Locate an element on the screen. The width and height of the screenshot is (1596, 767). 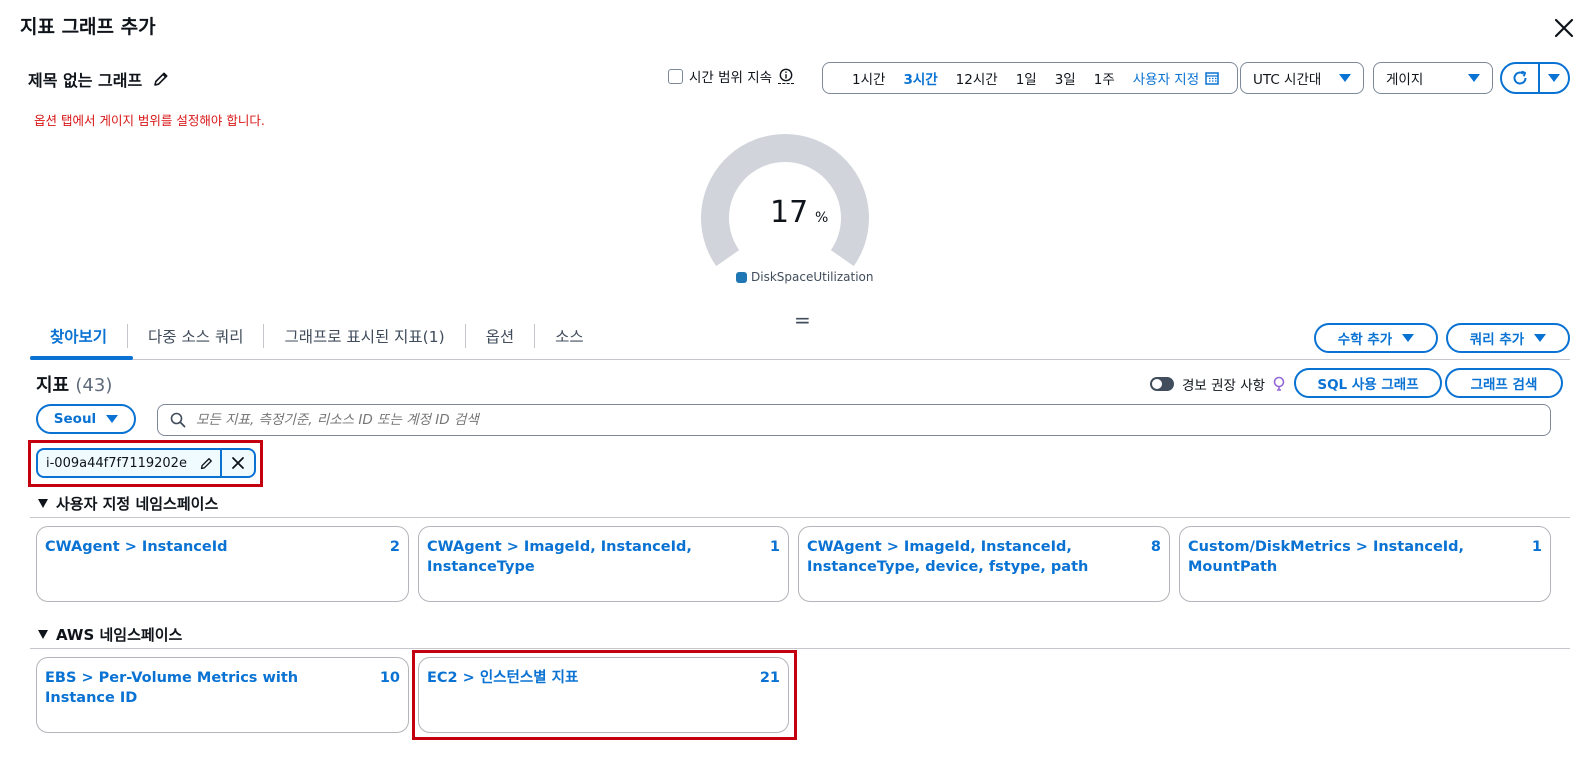
chart-type-value: 게이지 is located at coordinates (1405, 80).